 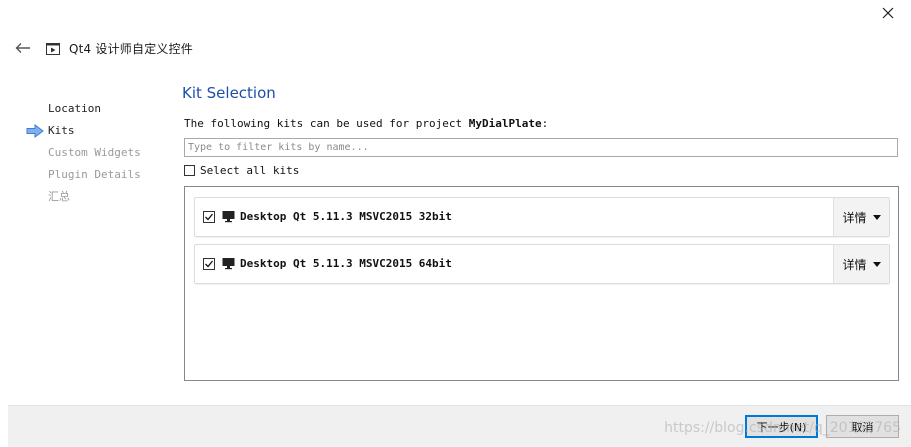 I want to click on project-name: MyDialPlate, so click(x=505, y=123).